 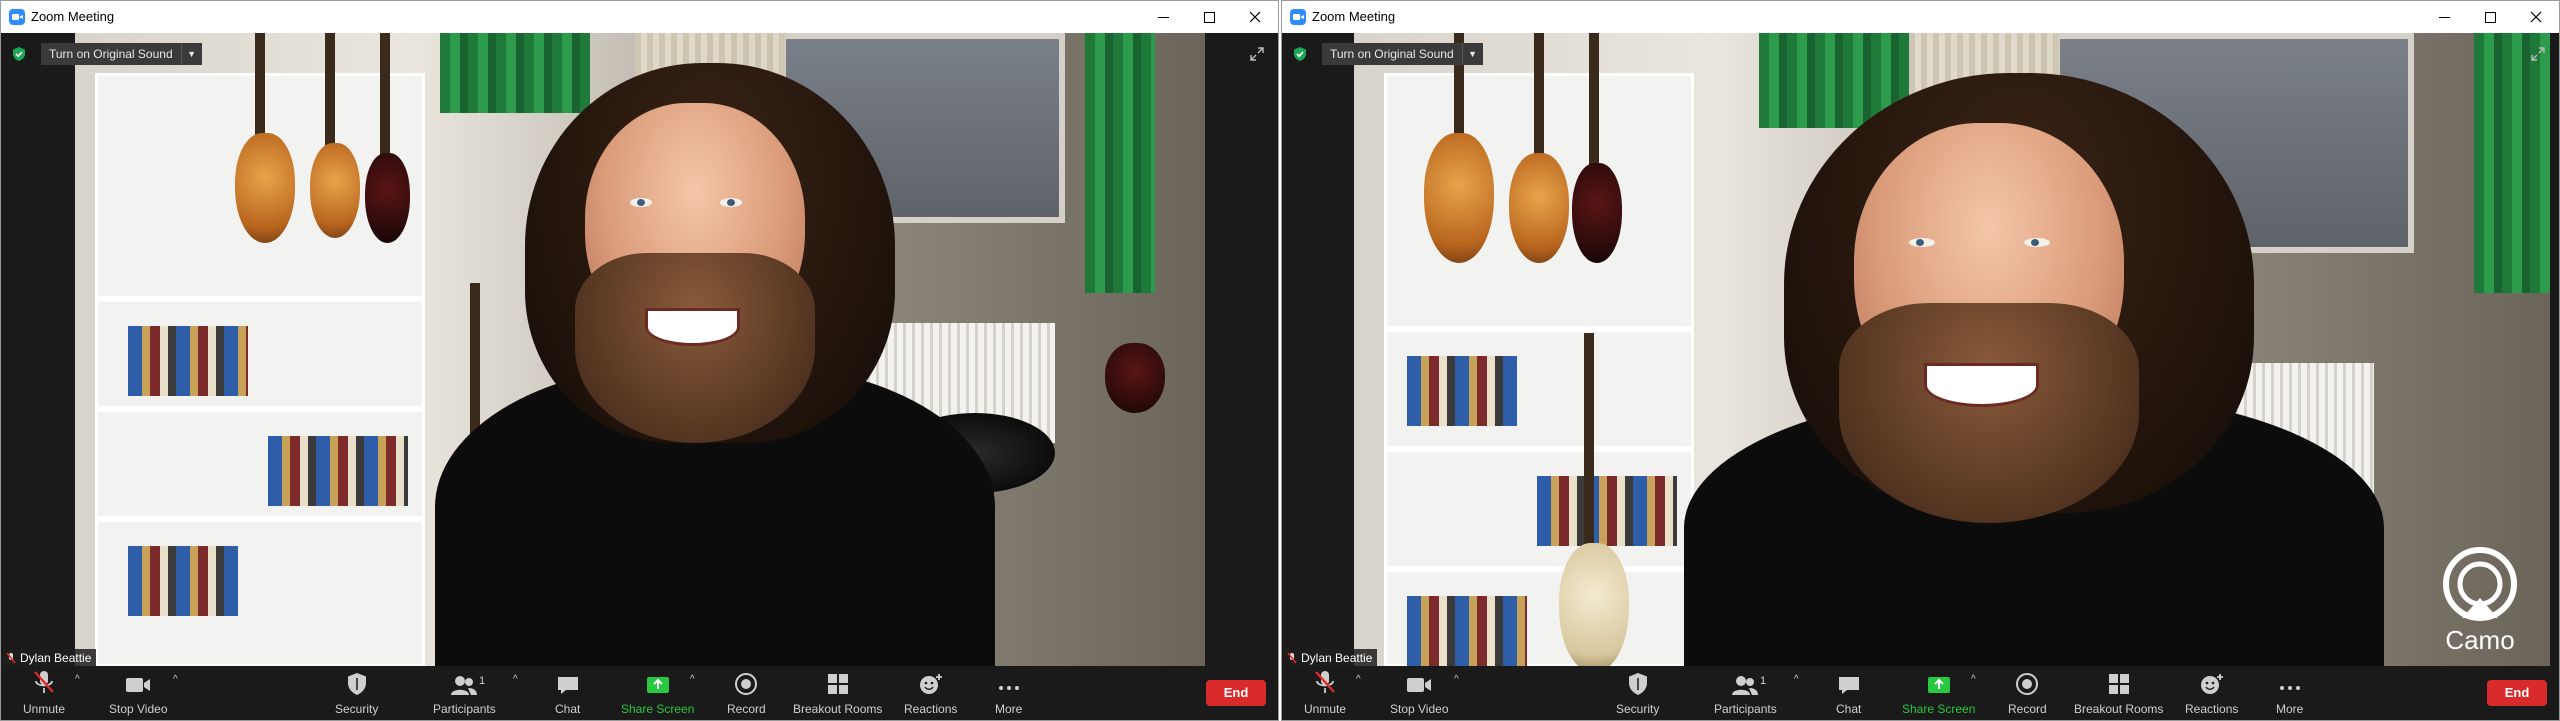 What do you see at coordinates (1135, 378) in the screenshot?
I see `drum` at bounding box center [1135, 378].